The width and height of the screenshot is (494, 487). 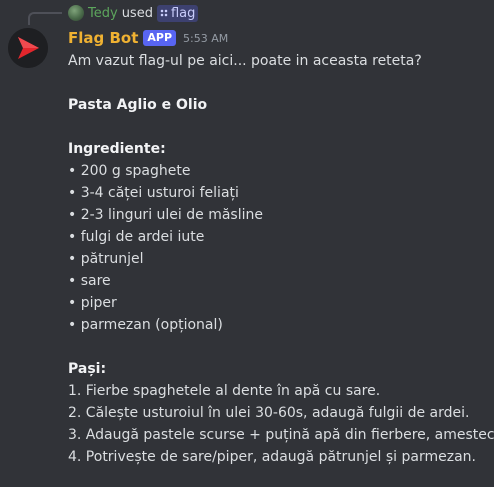 I want to click on steps-heading: Pași:, so click(x=87, y=369).